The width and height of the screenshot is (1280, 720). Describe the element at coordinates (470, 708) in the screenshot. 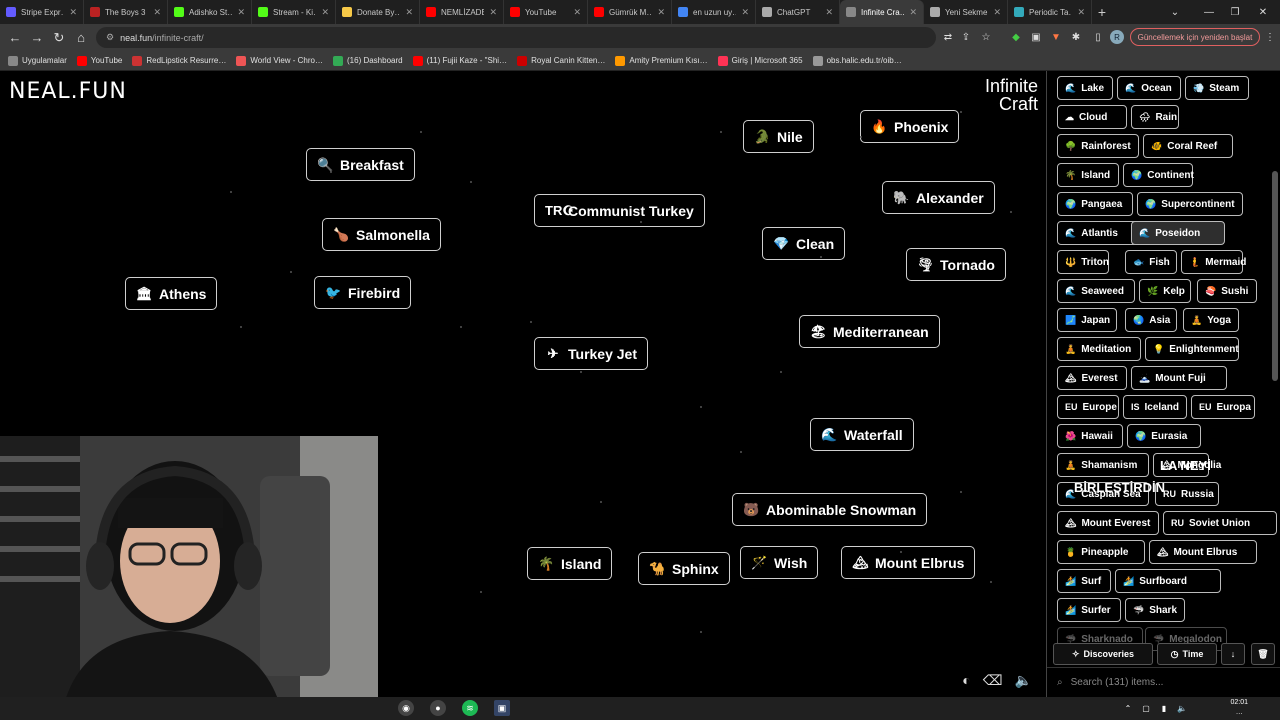

I see `app-spotify-icon: ≋` at that location.